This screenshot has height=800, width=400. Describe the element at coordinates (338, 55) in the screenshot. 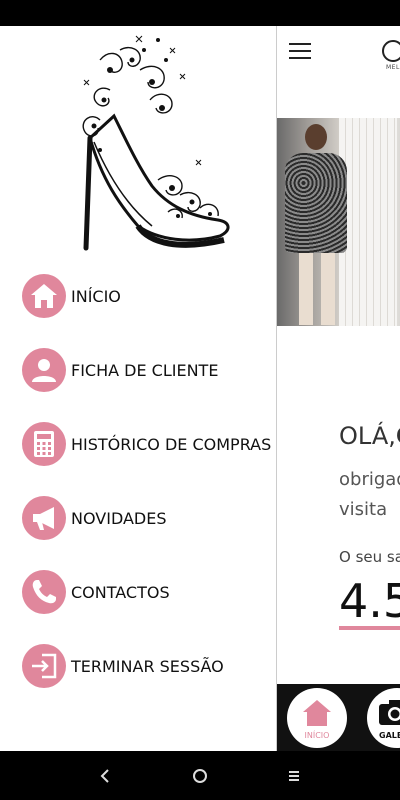

I see `app-header: MEL` at that location.